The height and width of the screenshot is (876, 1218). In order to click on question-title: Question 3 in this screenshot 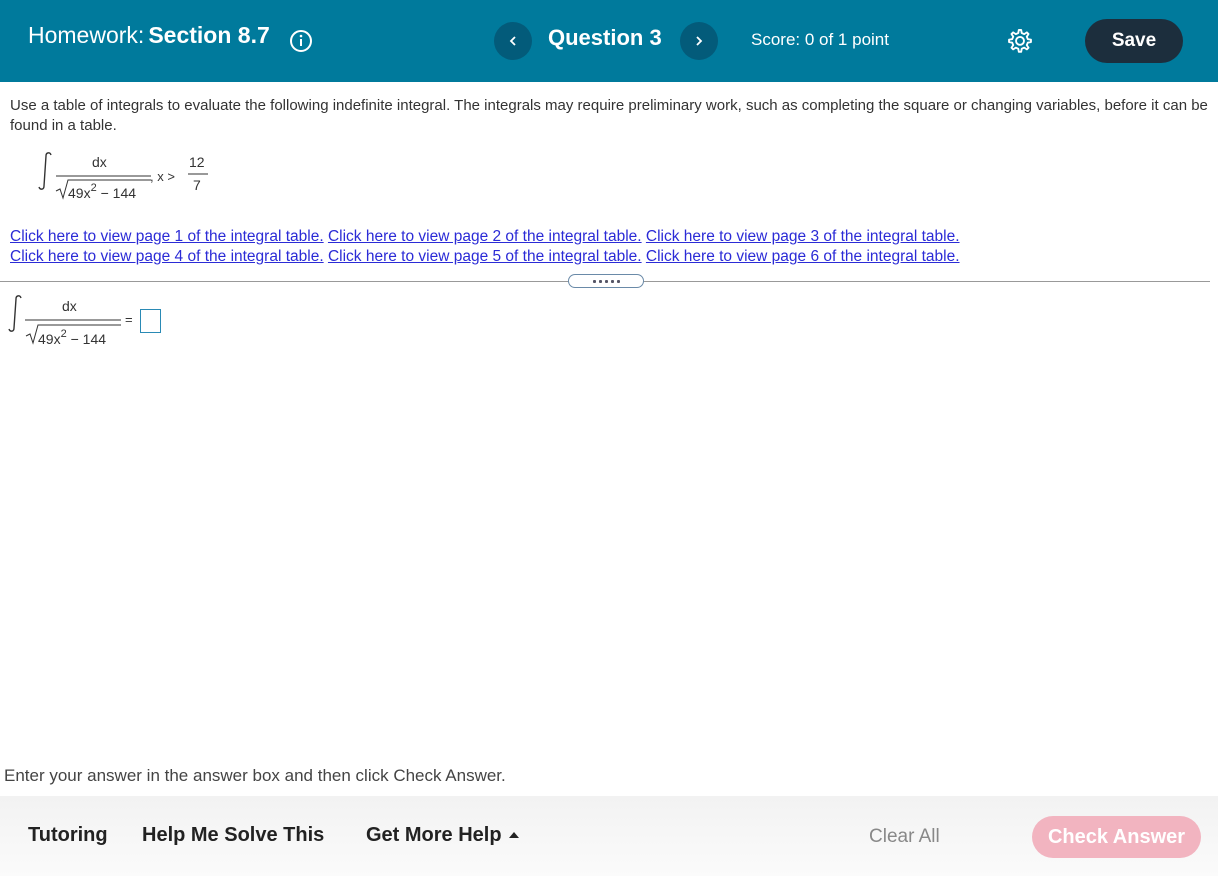, I will do `click(605, 37)`.